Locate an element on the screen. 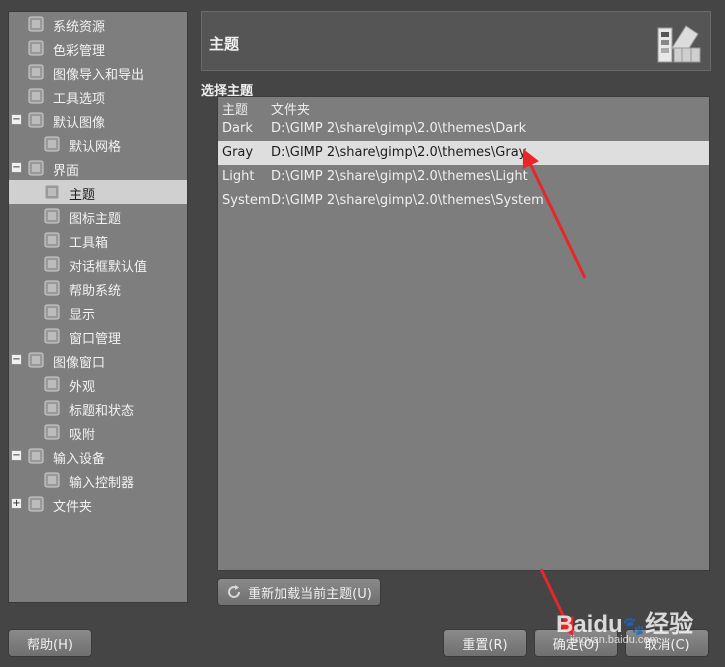 The height and width of the screenshot is (667, 725). help-system-icon is located at coordinates (52, 288).